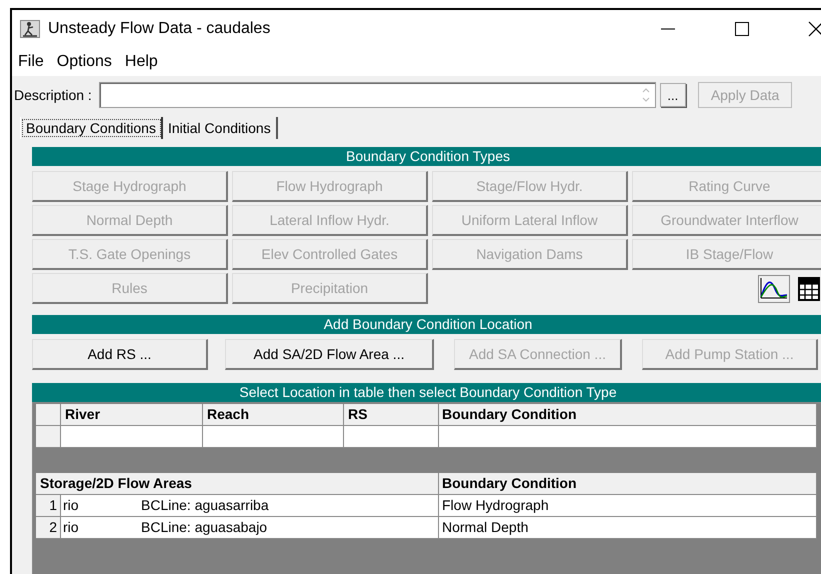  I want to click on table-icon, so click(809, 288).